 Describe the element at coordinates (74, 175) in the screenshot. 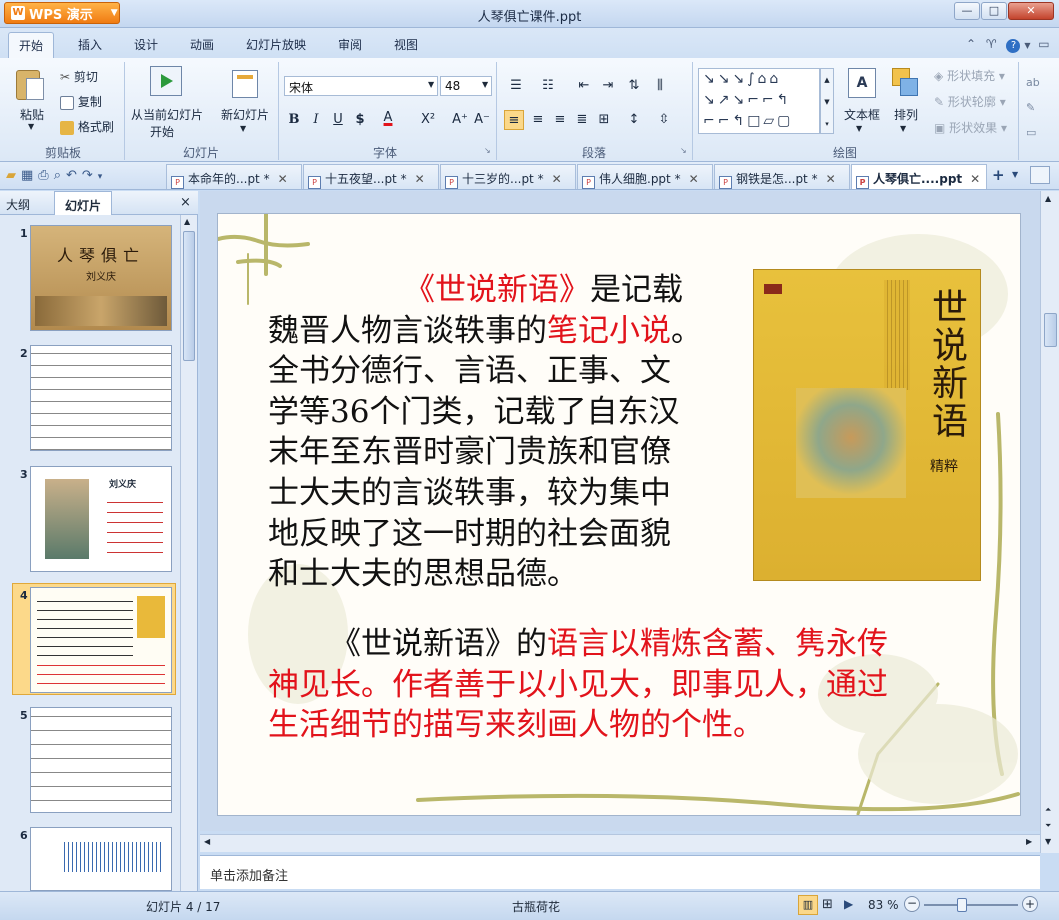

I see `undo-icon: ↶` at that location.